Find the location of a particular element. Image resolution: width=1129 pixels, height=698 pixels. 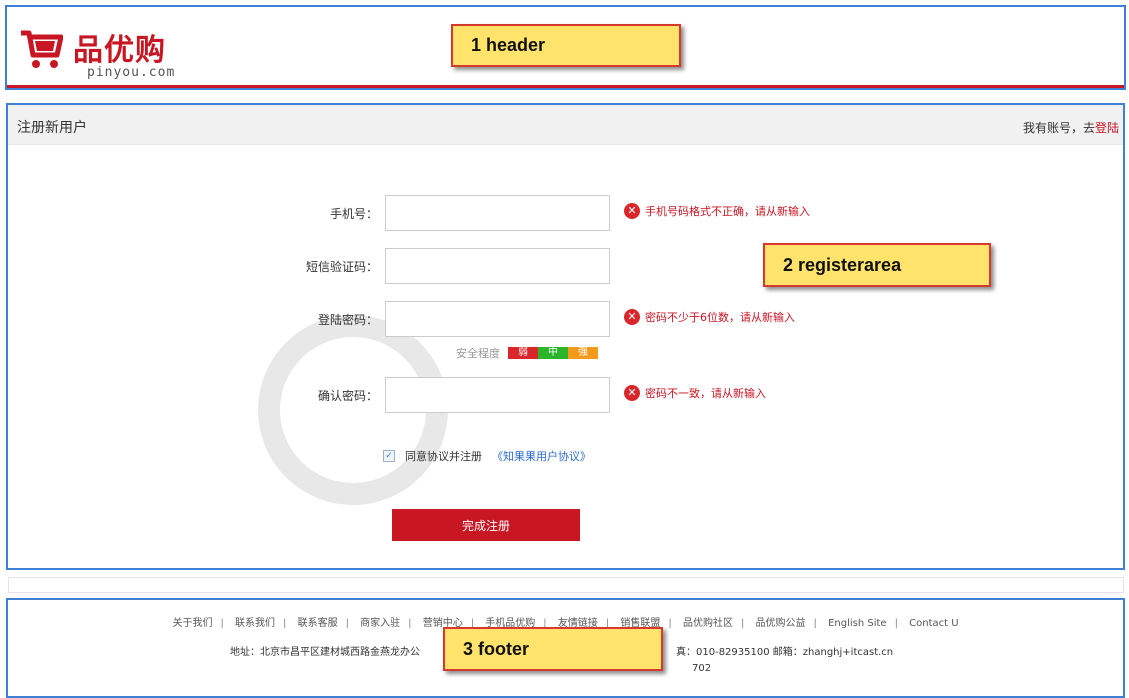

strength-weak: 弱 is located at coordinates (523, 353).